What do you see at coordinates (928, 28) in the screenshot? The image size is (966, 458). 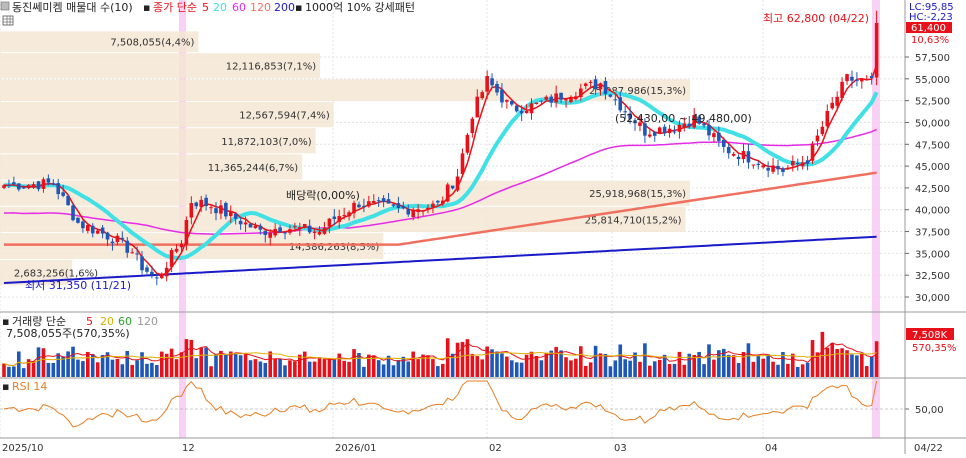 I see `last-price: 61,400` at bounding box center [928, 28].